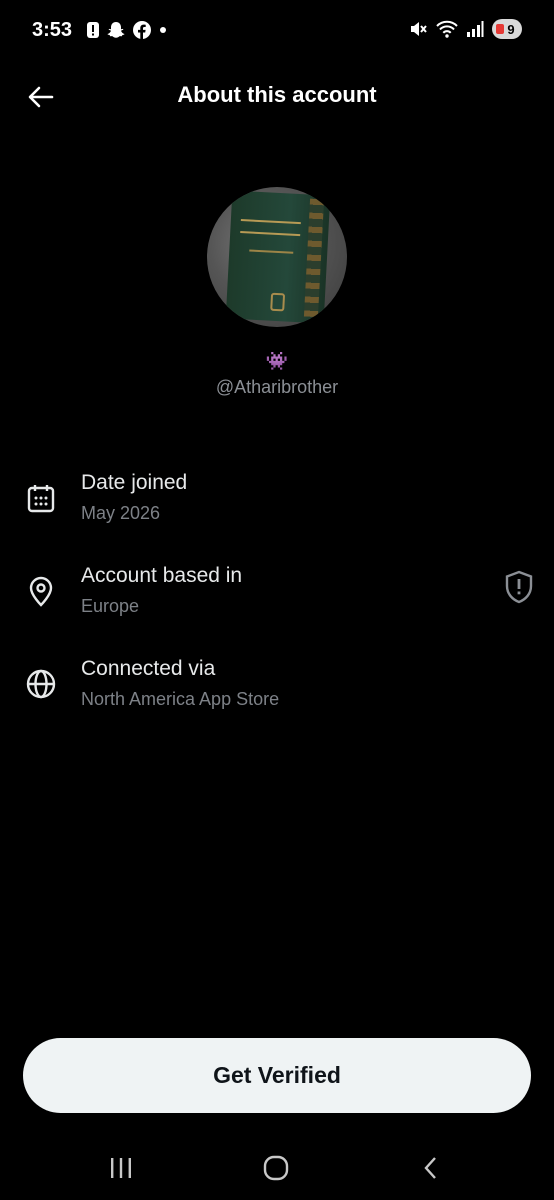 The width and height of the screenshot is (554, 1200). I want to click on recents-icon, so click(121, 1168).